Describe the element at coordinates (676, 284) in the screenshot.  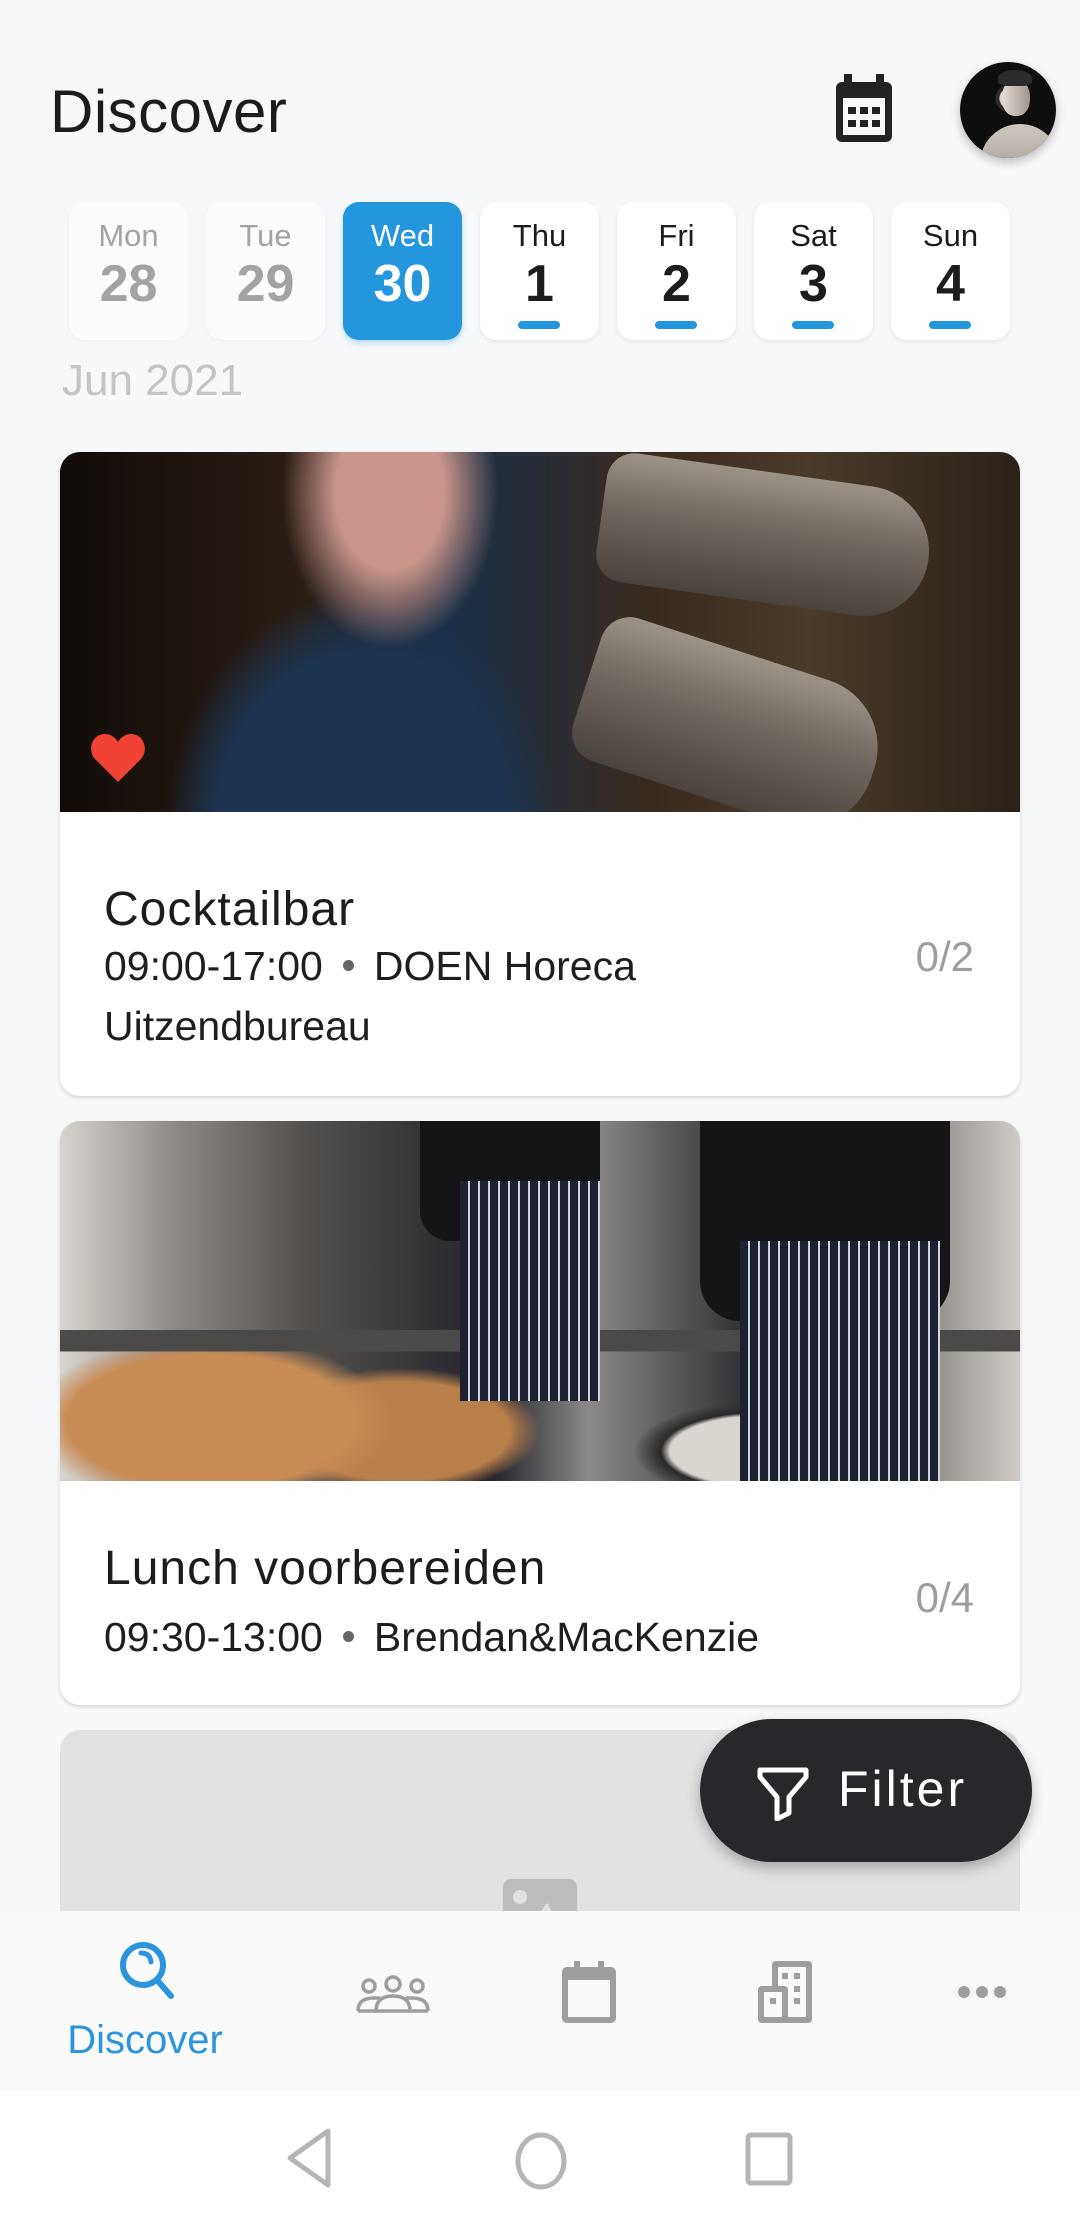
I see `day-number: 2` at that location.